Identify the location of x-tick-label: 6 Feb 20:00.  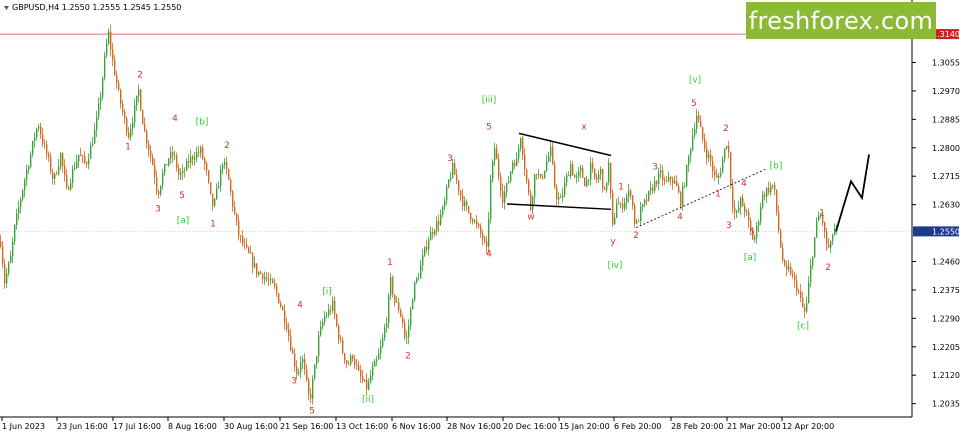
(637, 426).